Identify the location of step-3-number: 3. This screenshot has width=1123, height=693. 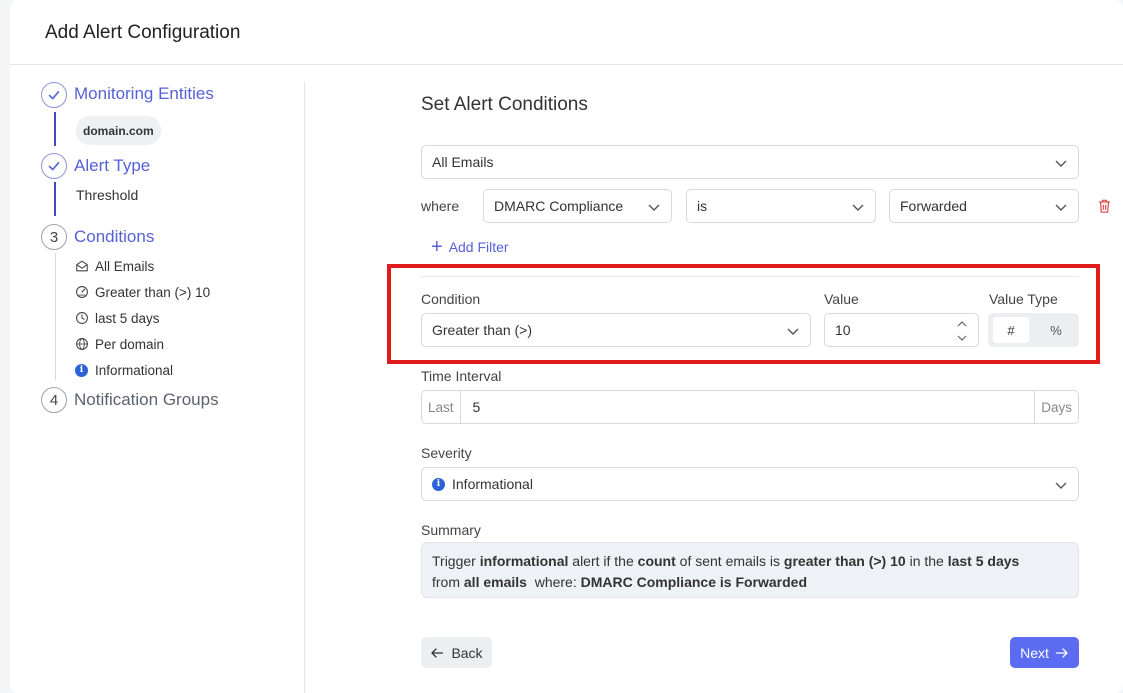
(54, 237).